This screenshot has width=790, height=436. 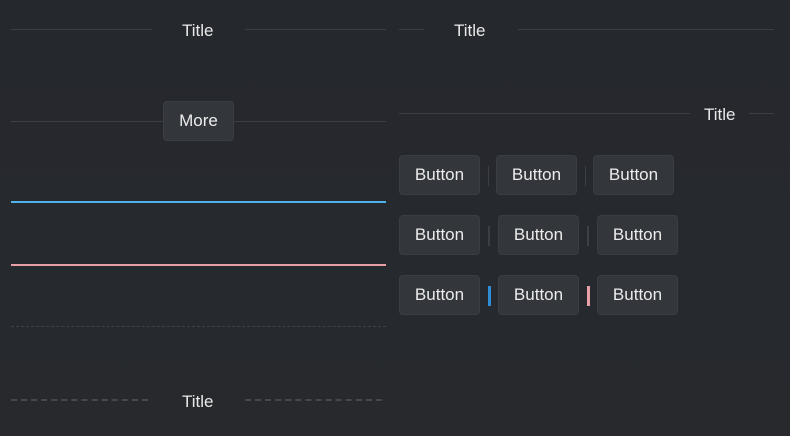 What do you see at coordinates (588, 296) in the screenshot?
I see `vertical-divider-accent-pink` at bounding box center [588, 296].